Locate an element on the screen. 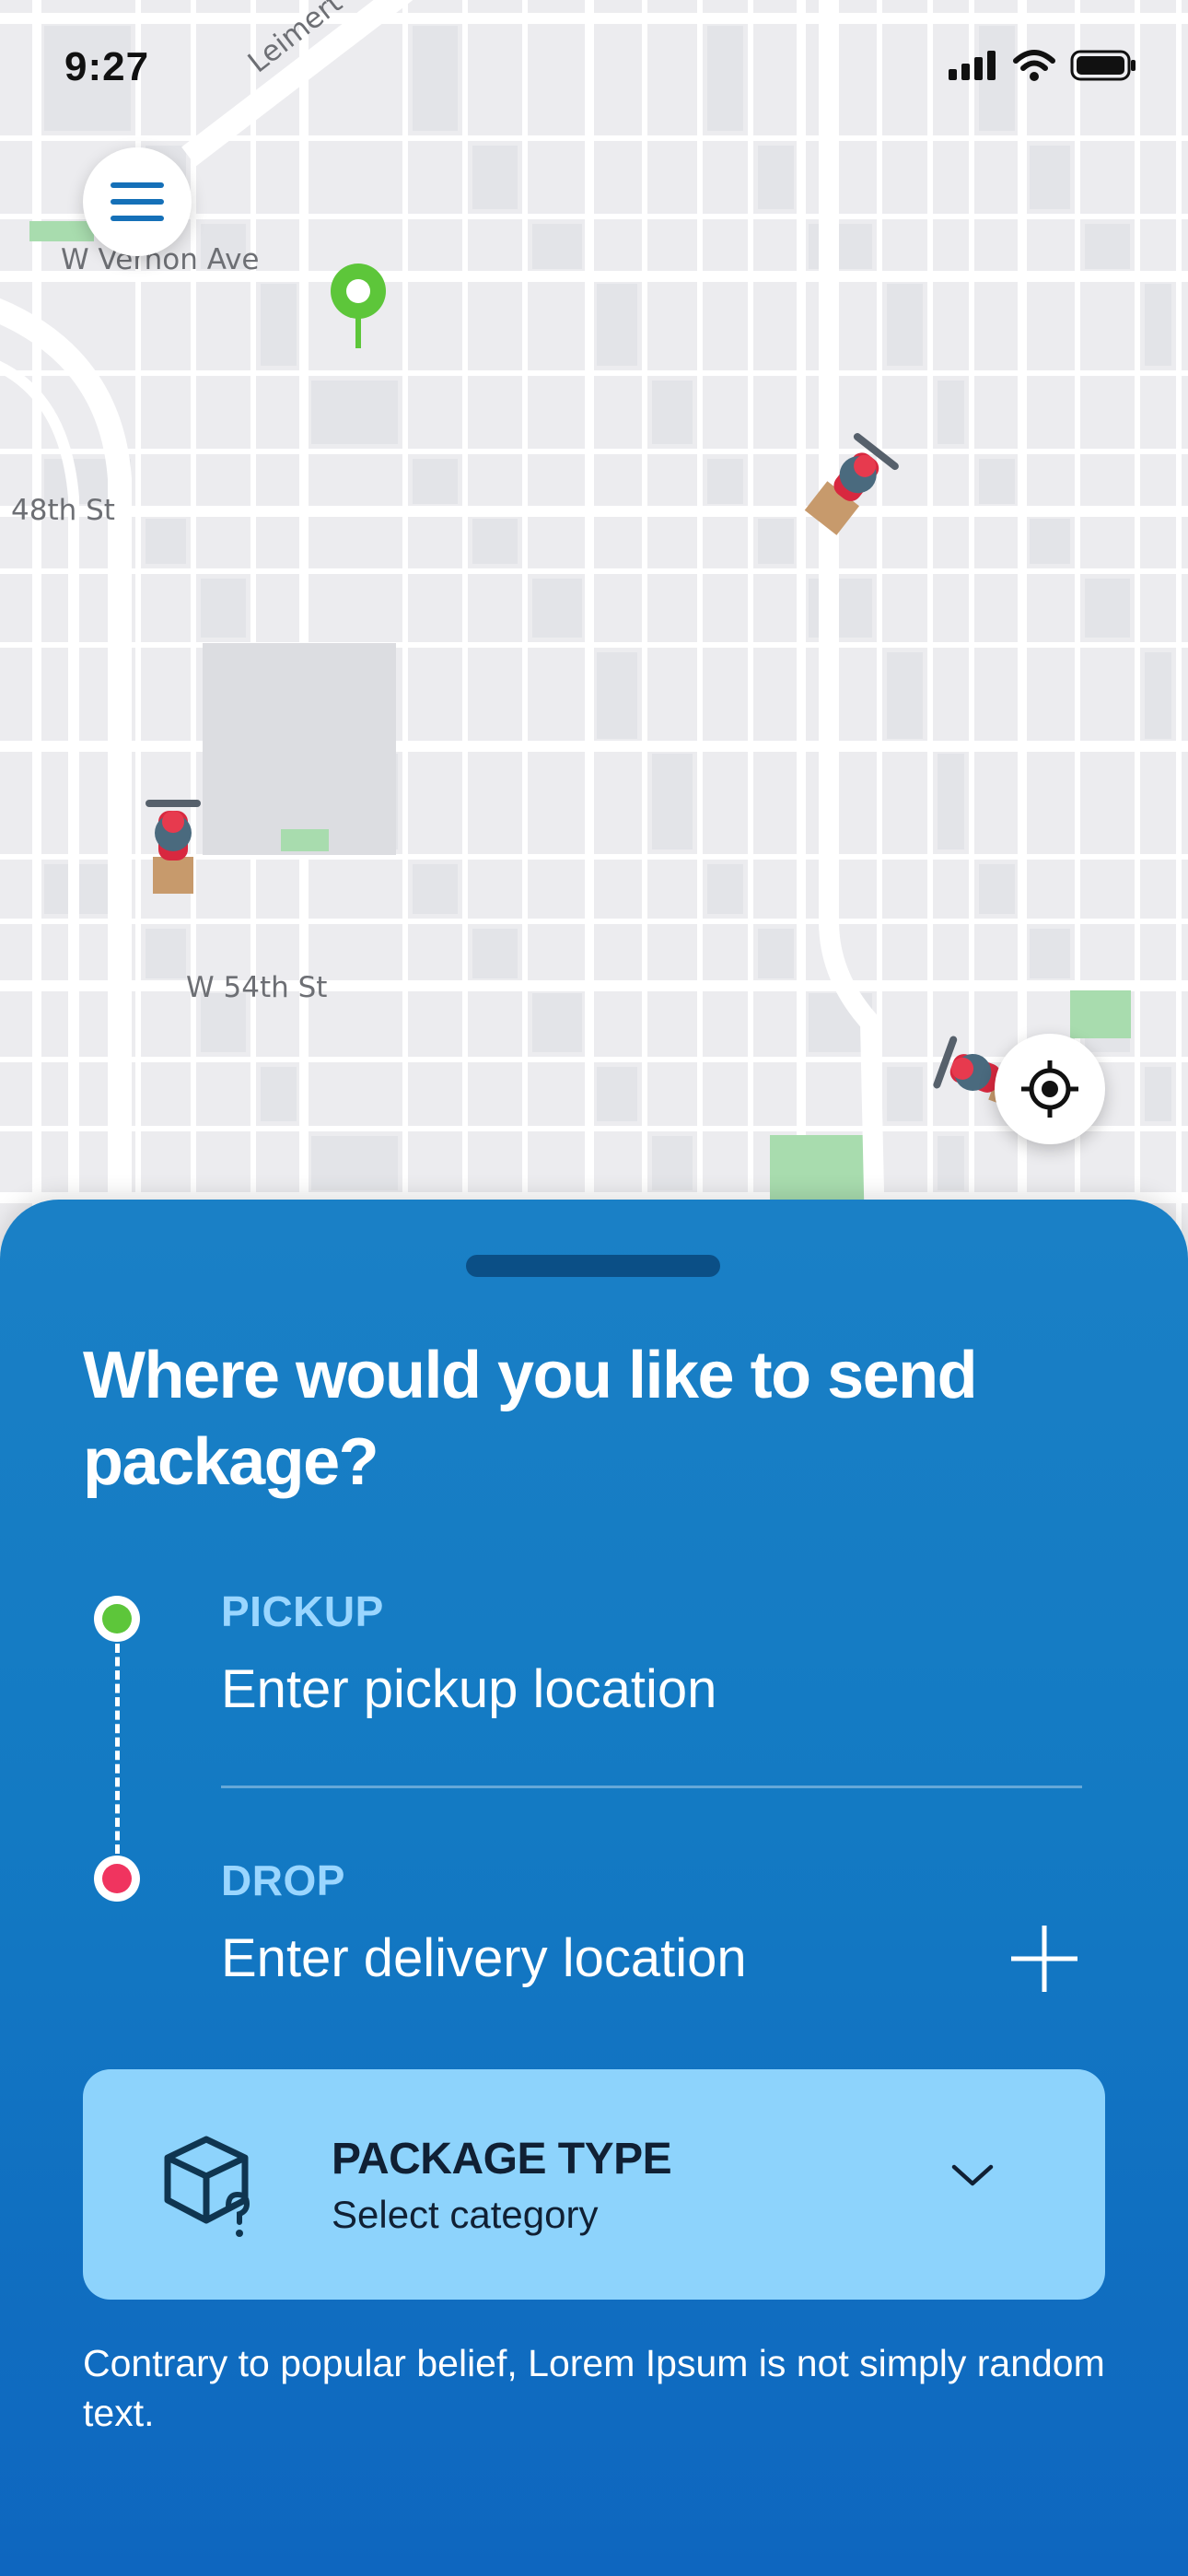  battery-icon is located at coordinates (1103, 65).